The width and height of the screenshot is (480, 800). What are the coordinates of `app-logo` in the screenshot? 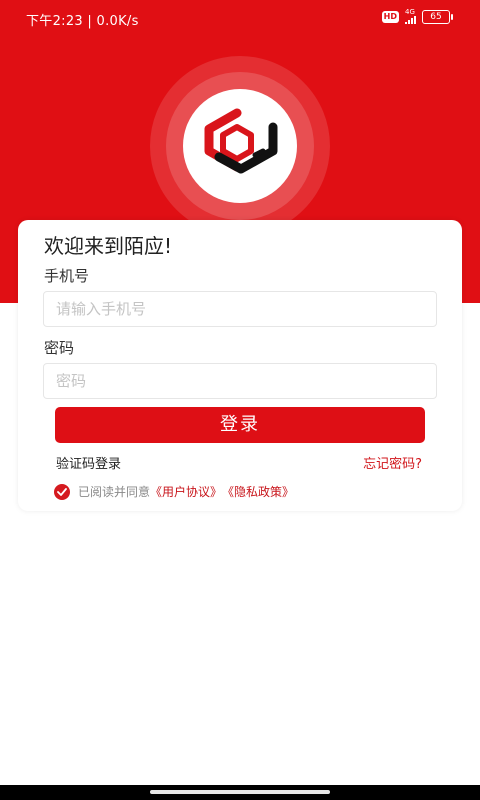 It's located at (240, 146).